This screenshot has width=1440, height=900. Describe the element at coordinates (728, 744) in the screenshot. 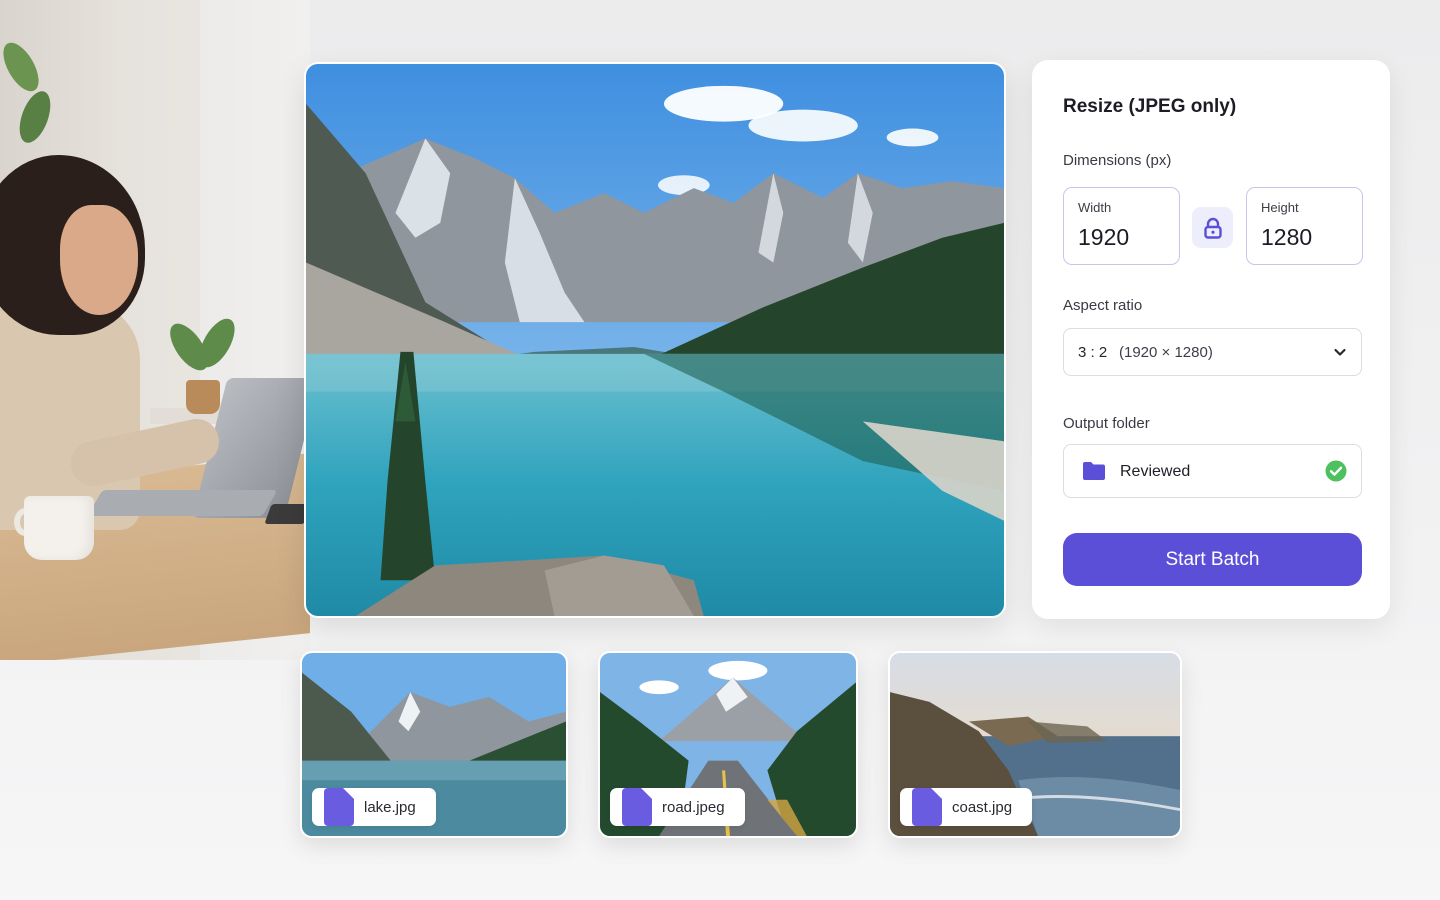

I see `thumbnail-road: road.jpeg` at that location.